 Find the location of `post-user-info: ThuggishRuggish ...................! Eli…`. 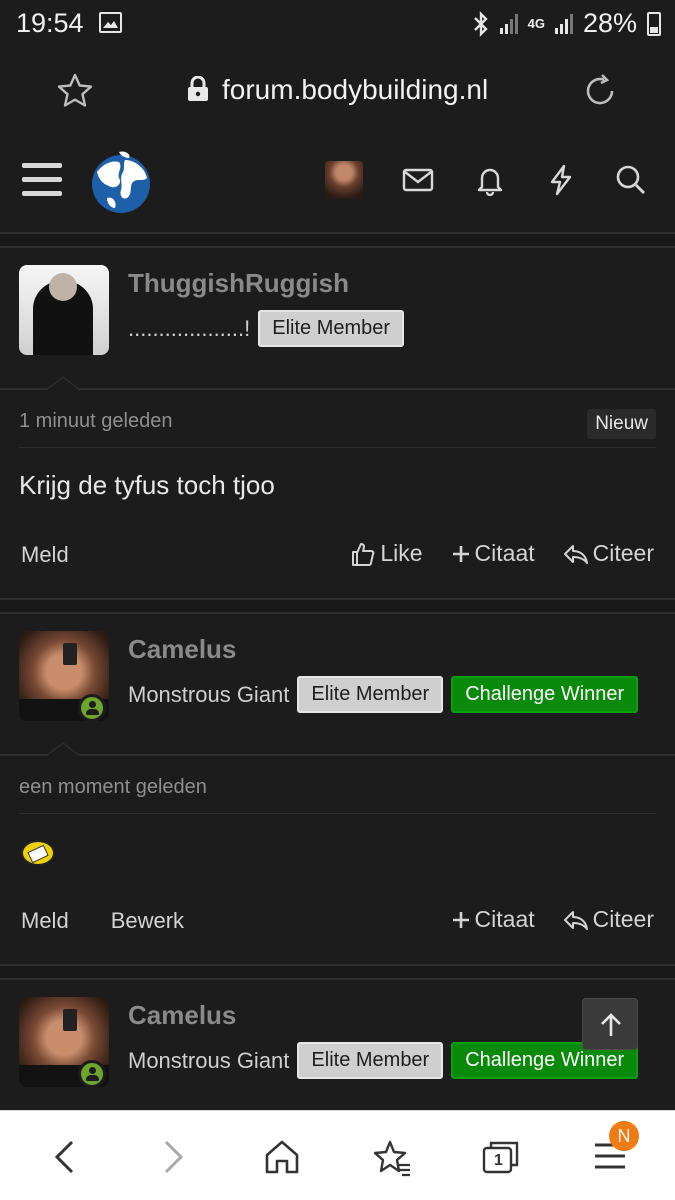

post-user-info: ThuggishRuggish ...................! Eli… is located at coordinates (337, 319).